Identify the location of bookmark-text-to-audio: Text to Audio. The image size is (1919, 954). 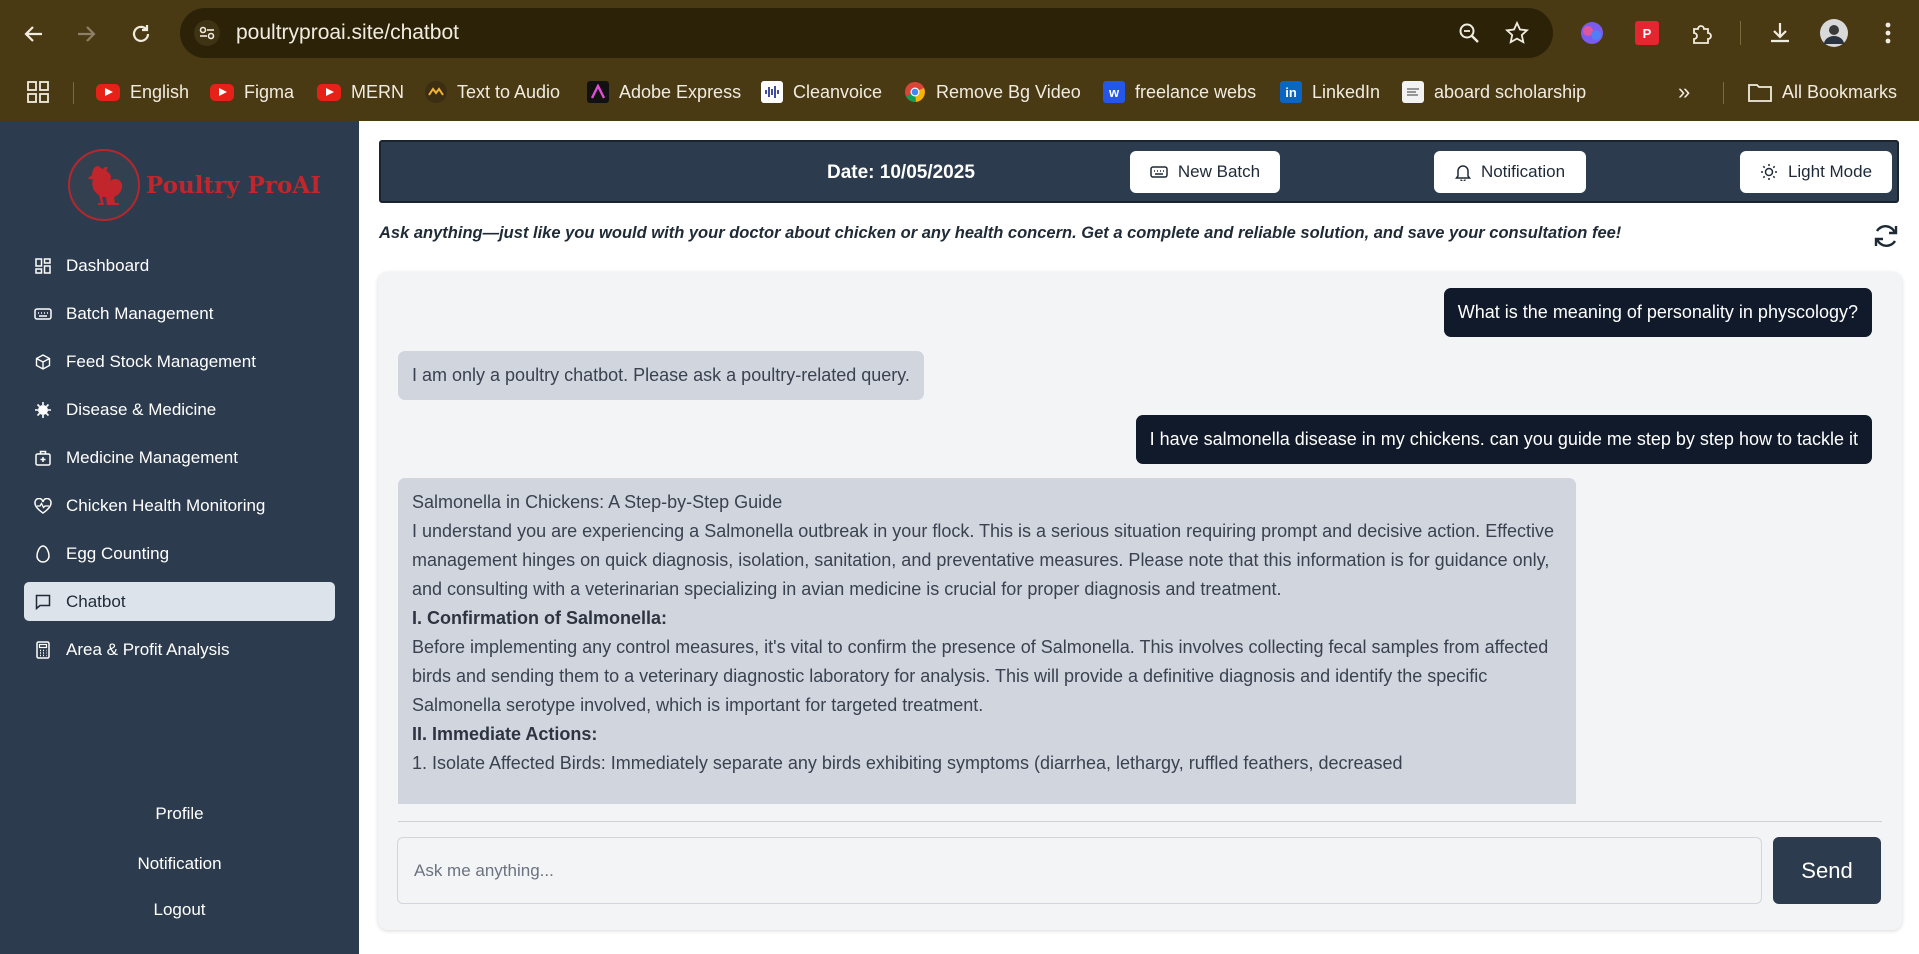
(492, 92).